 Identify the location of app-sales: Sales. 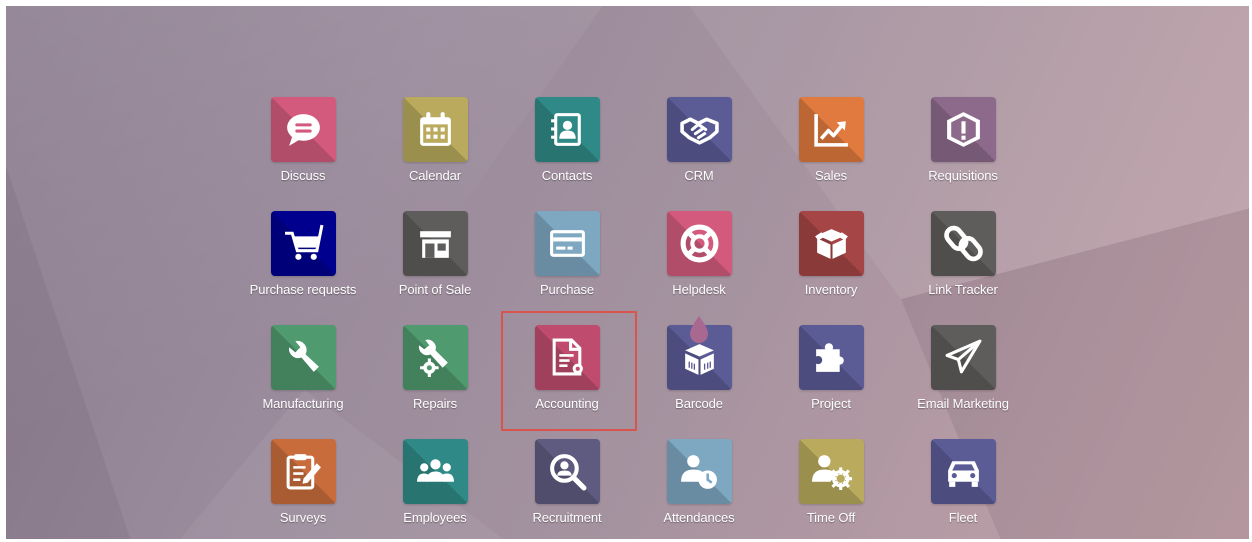
(831, 151).